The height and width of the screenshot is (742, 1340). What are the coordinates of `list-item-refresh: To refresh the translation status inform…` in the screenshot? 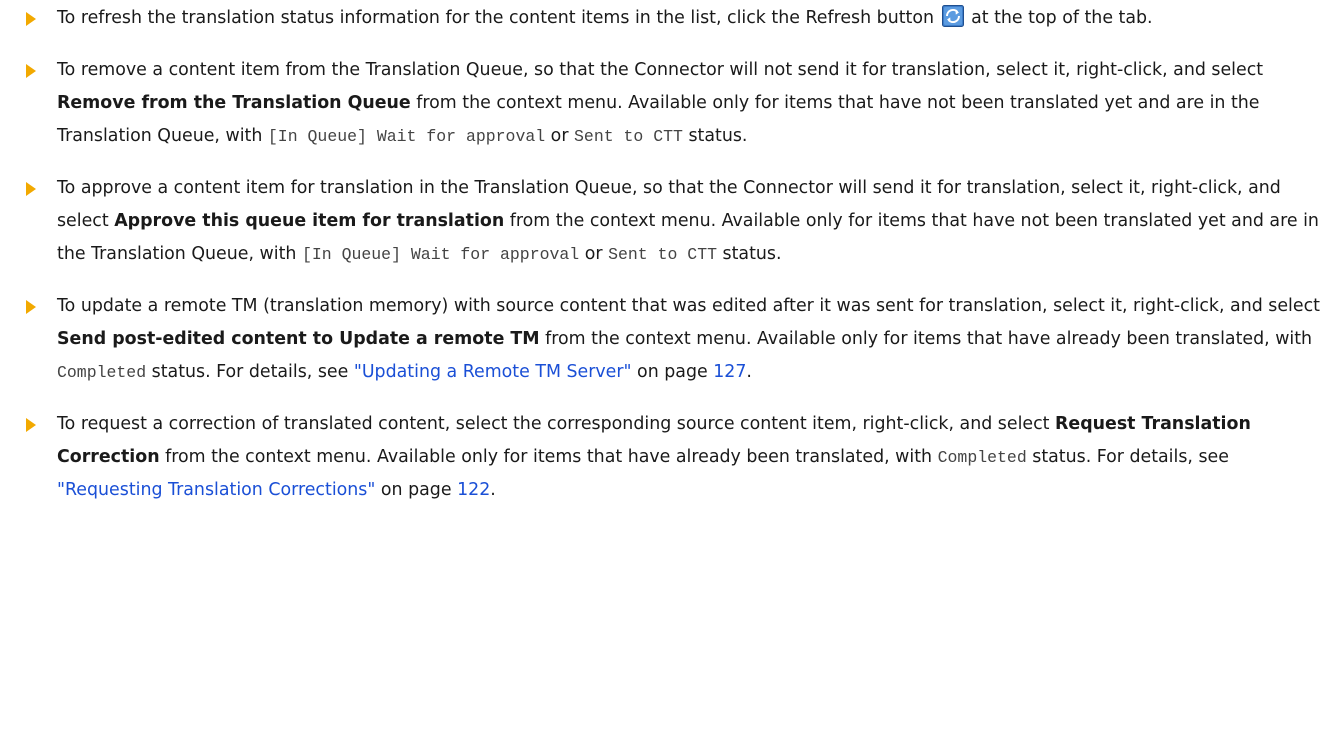 It's located at (669, 18).